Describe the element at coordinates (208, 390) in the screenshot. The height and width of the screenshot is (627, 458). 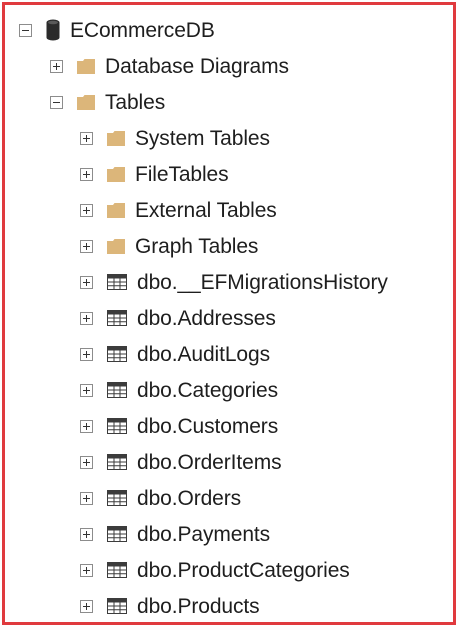
I see `tree-node-label: dbo.Categories` at that location.